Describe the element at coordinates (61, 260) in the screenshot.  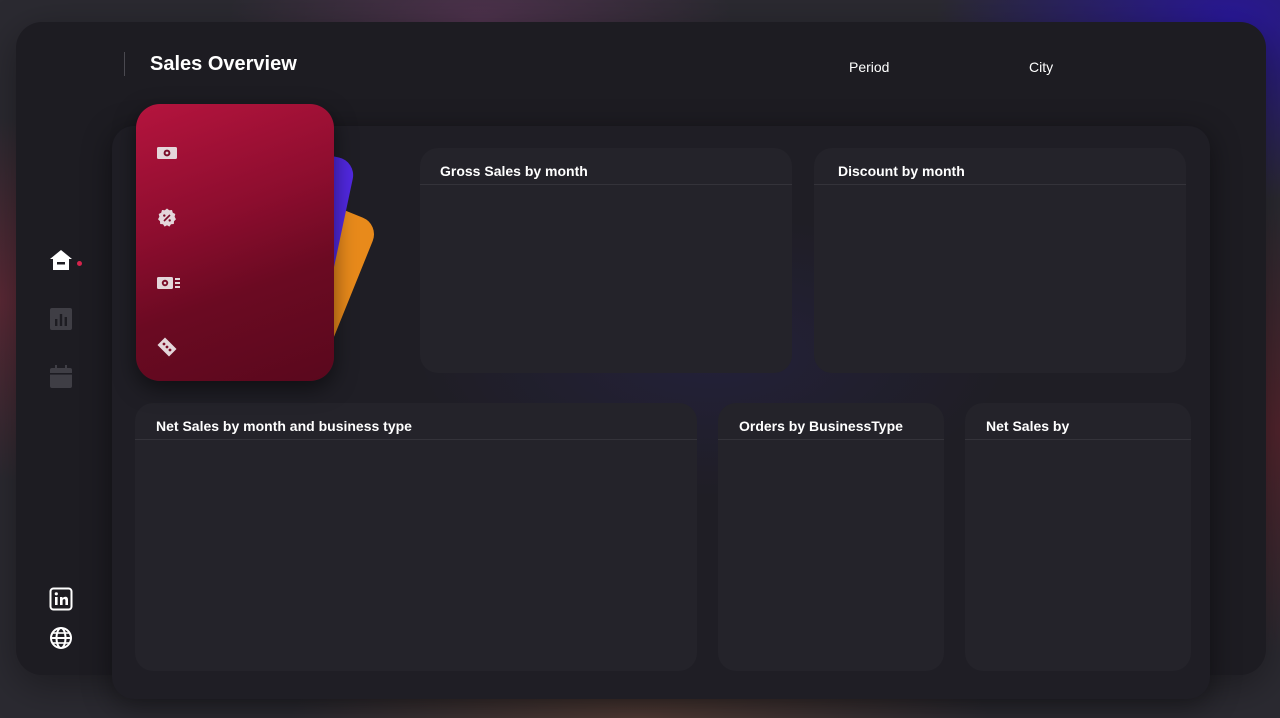
I see `home-icon` at that location.